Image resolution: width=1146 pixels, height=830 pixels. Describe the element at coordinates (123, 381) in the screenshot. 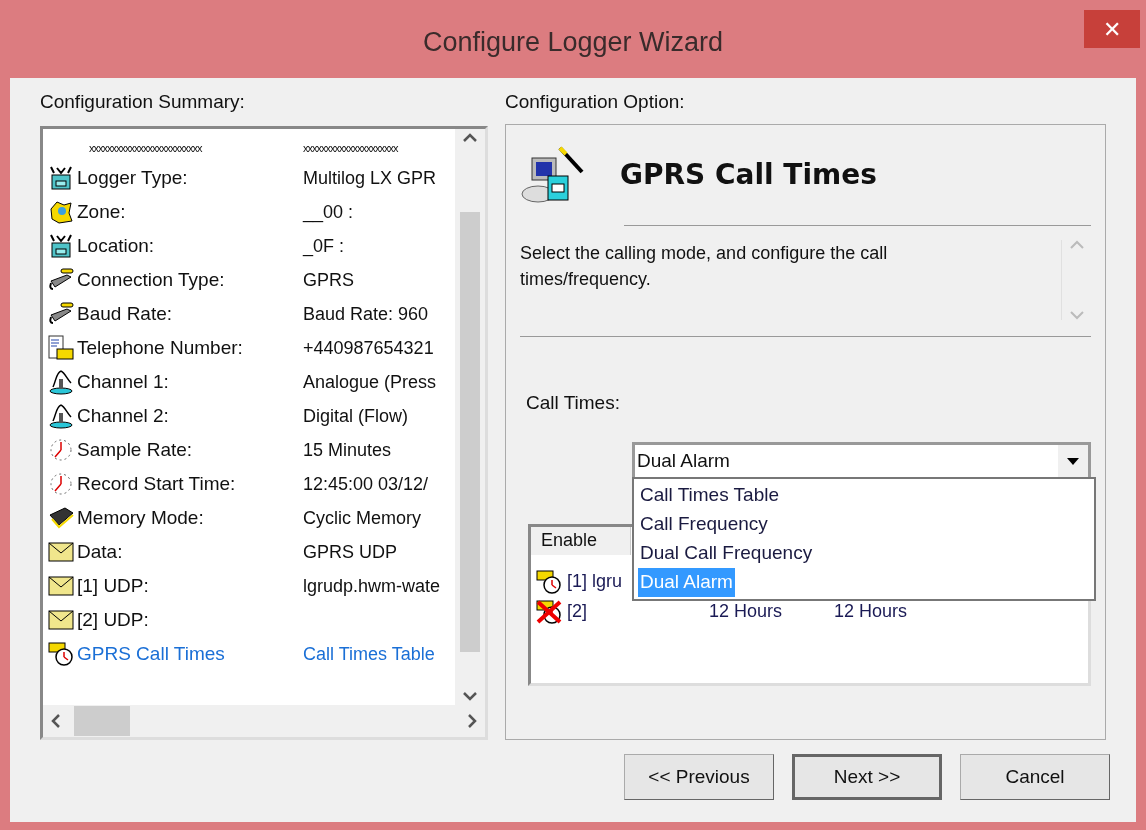

I see `summary-label: Channel 1:` at that location.